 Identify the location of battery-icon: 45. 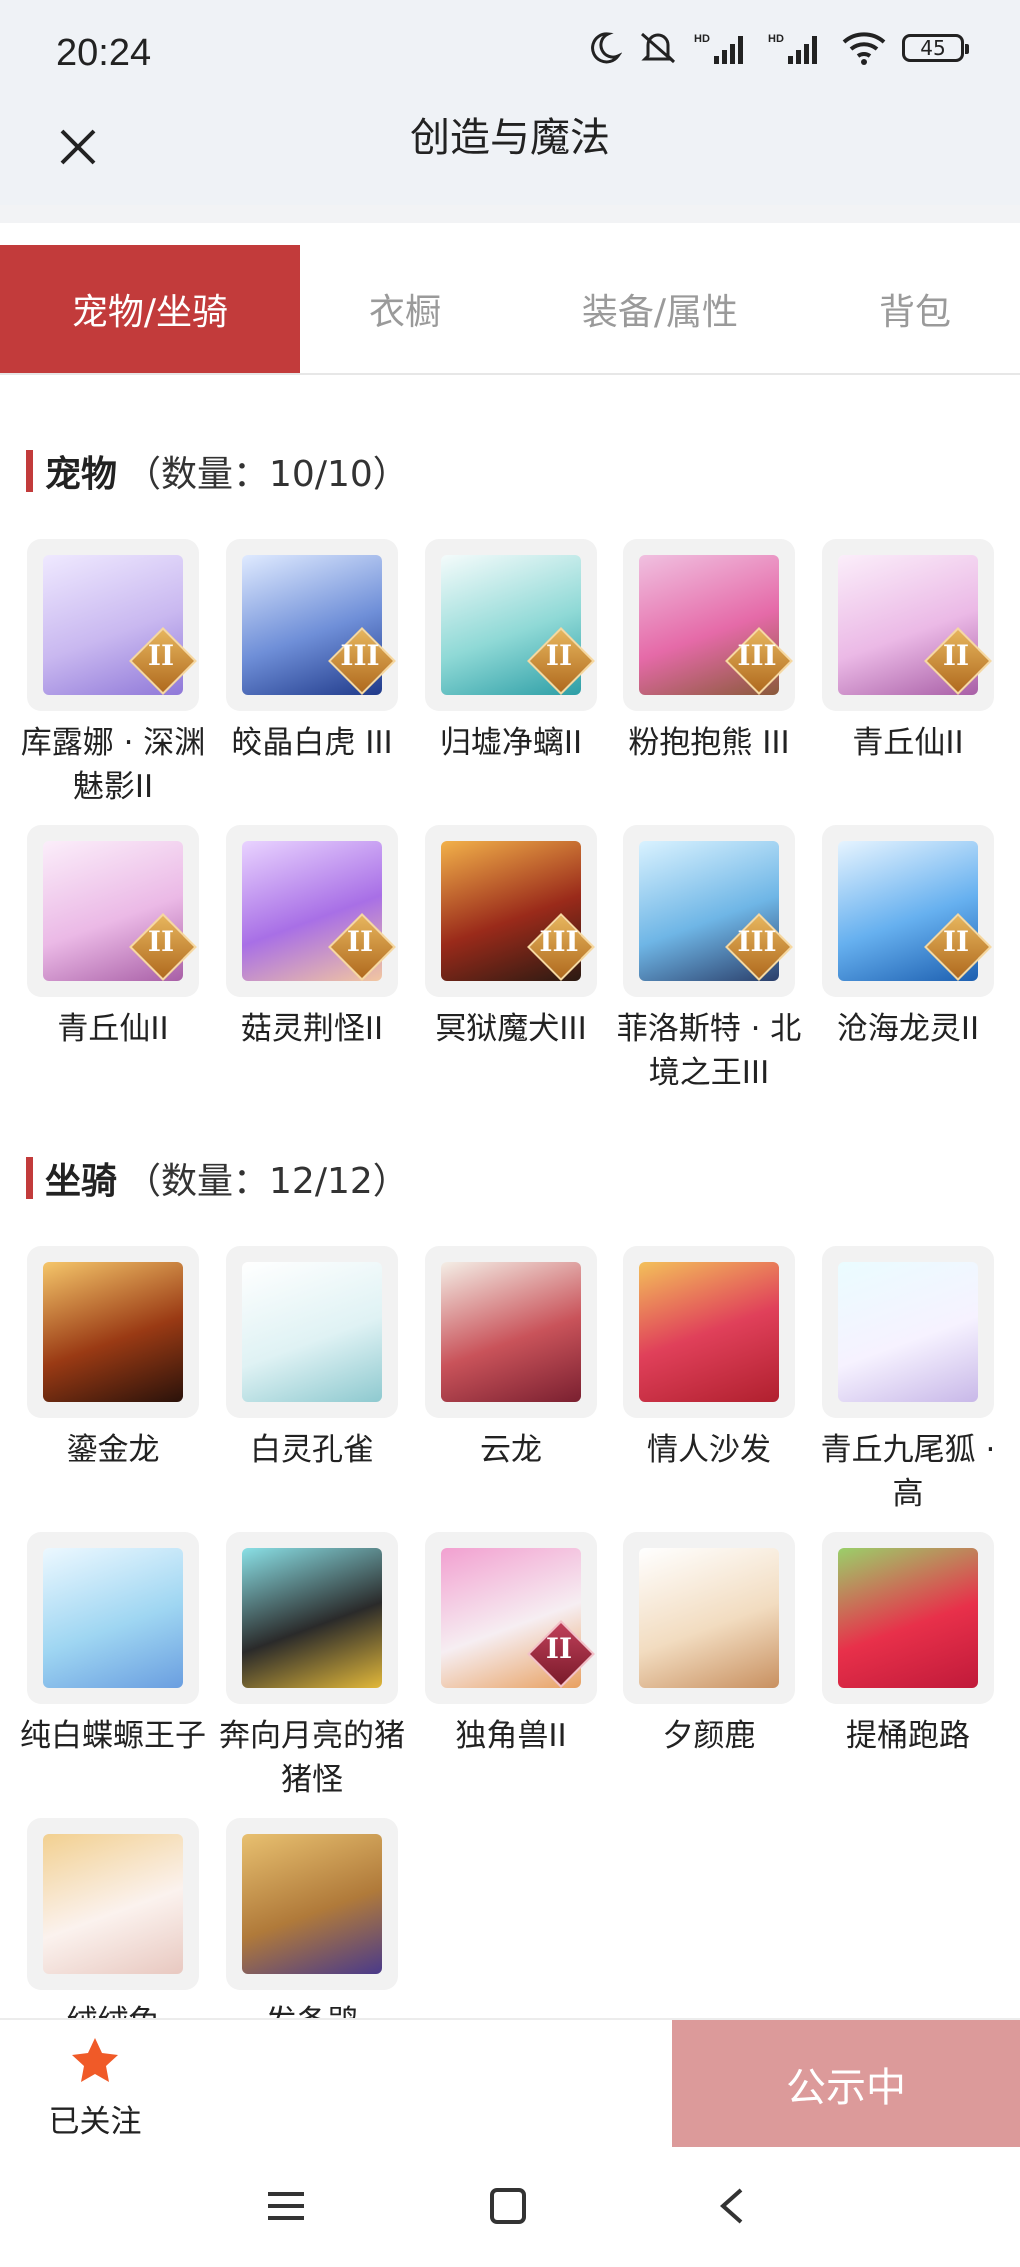
(935, 48).